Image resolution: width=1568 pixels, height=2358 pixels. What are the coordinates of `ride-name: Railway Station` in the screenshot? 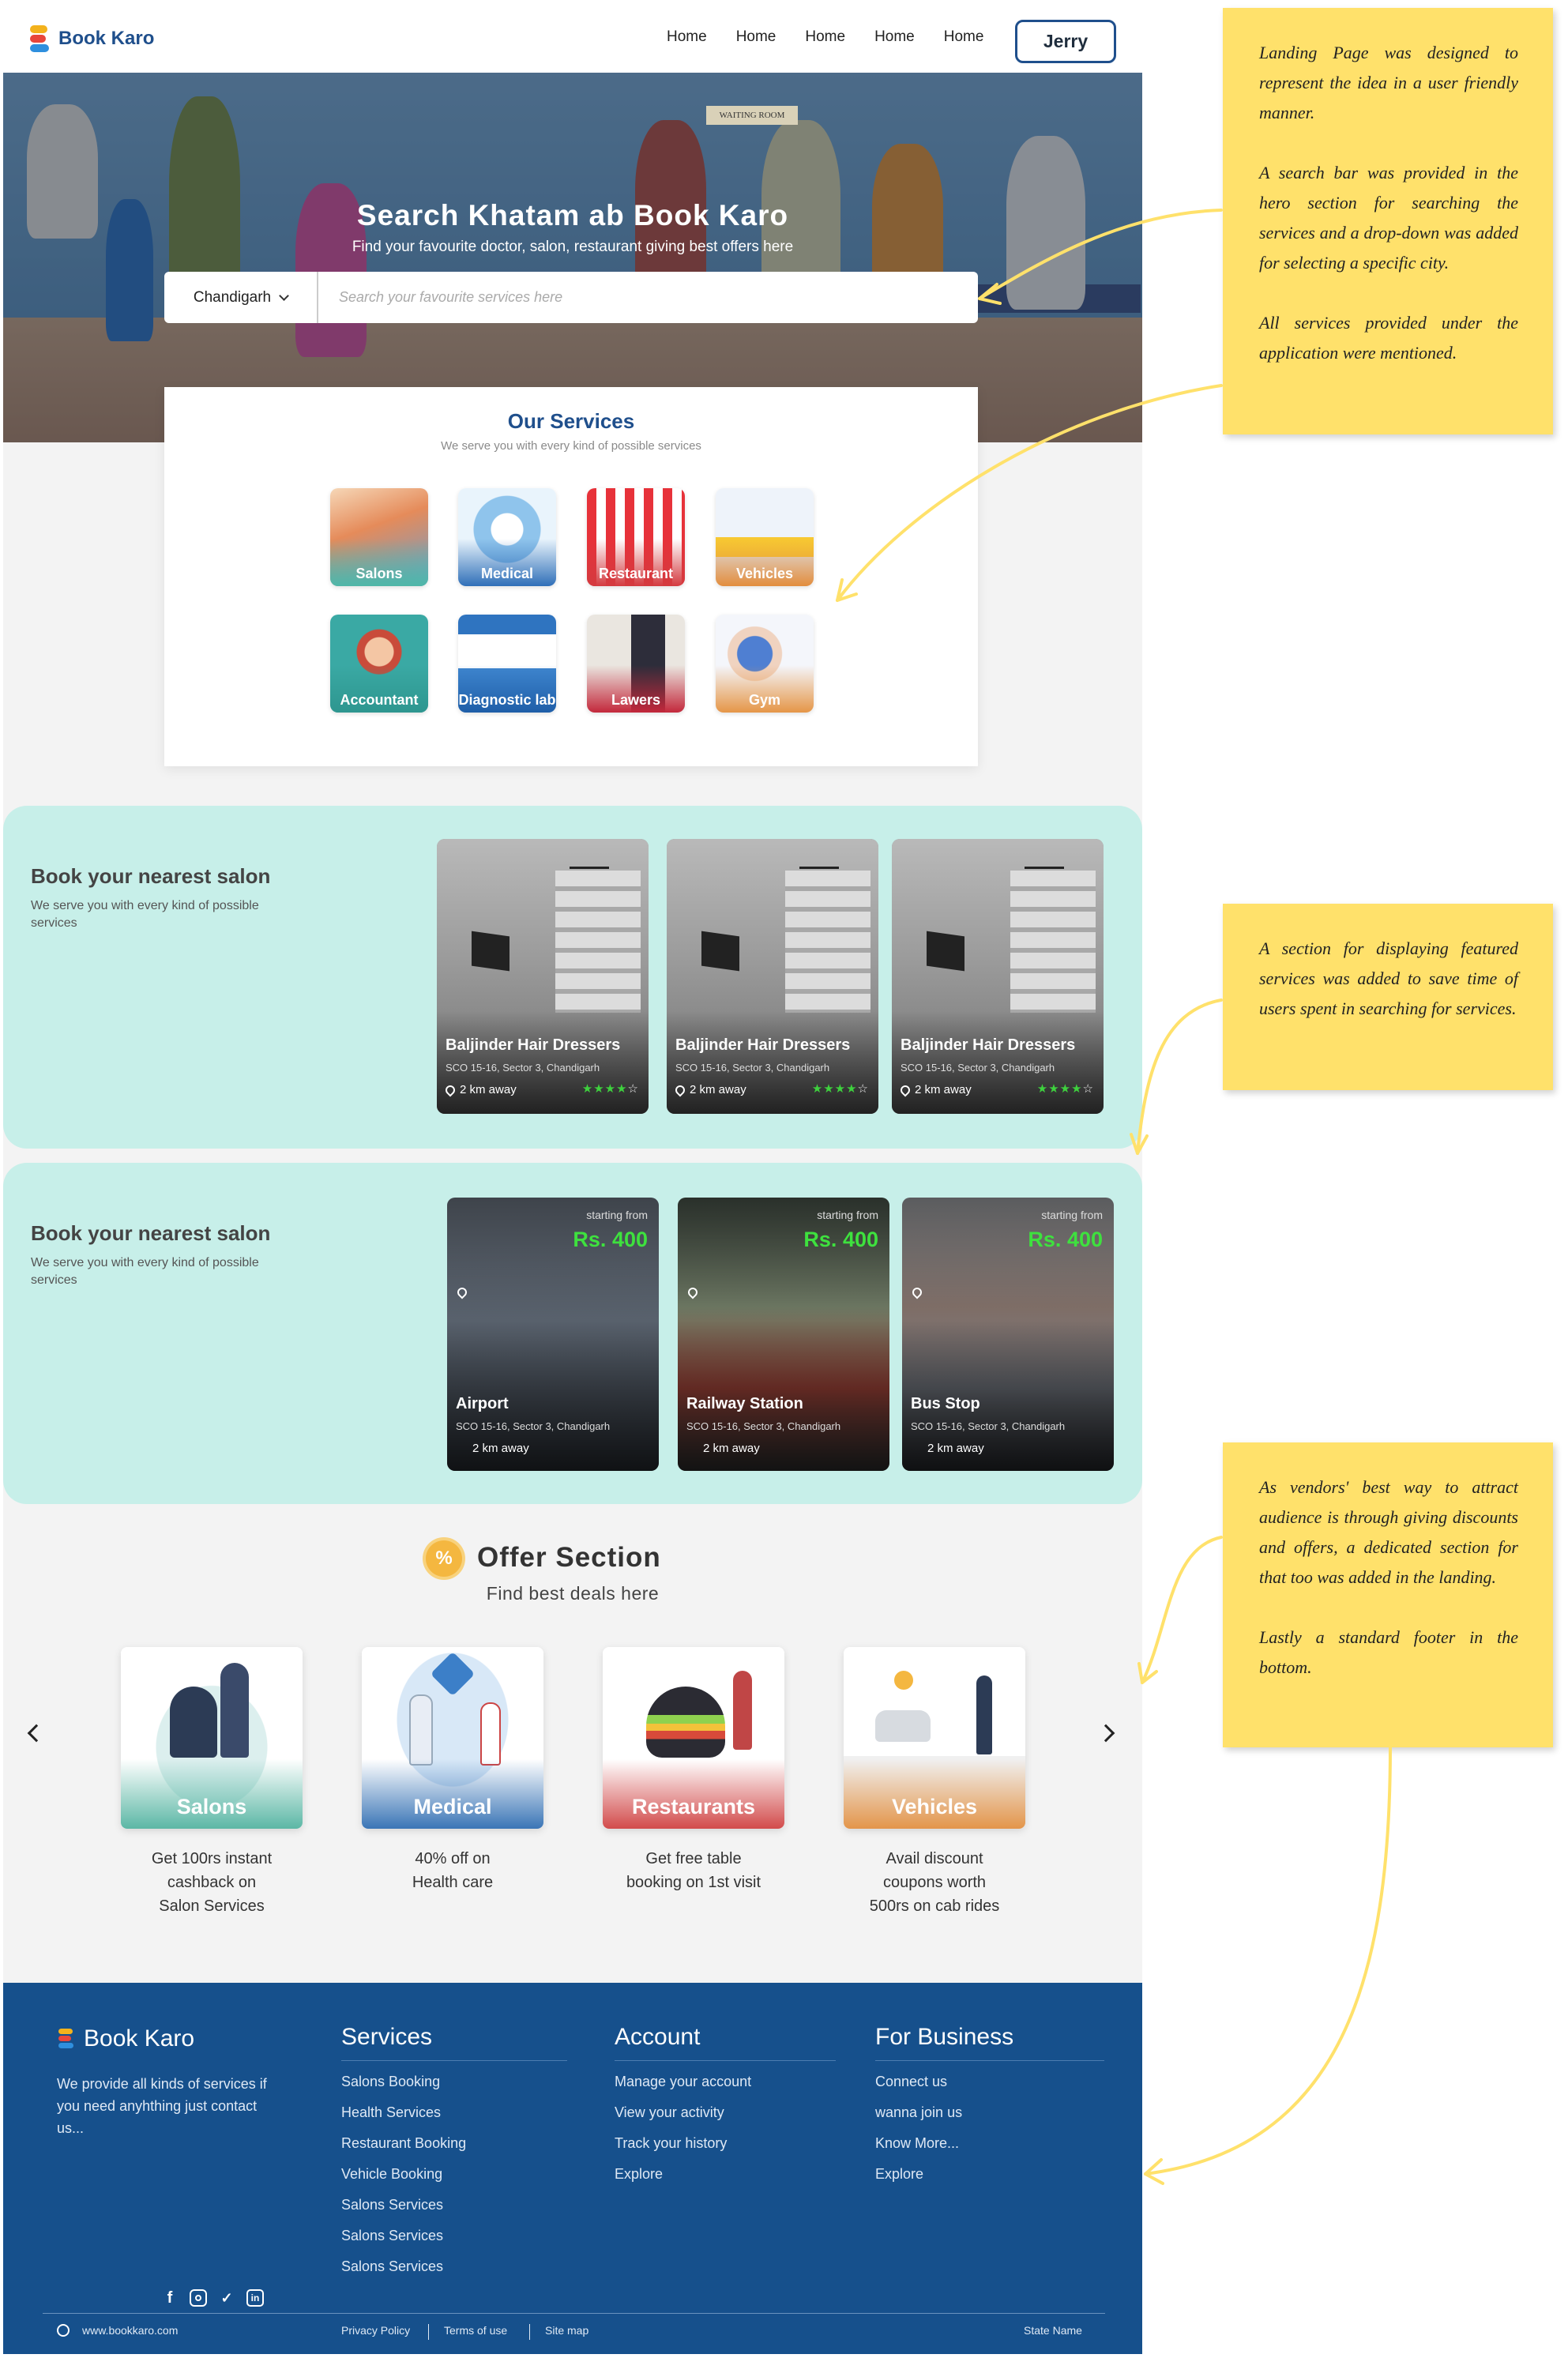 It's located at (744, 1403).